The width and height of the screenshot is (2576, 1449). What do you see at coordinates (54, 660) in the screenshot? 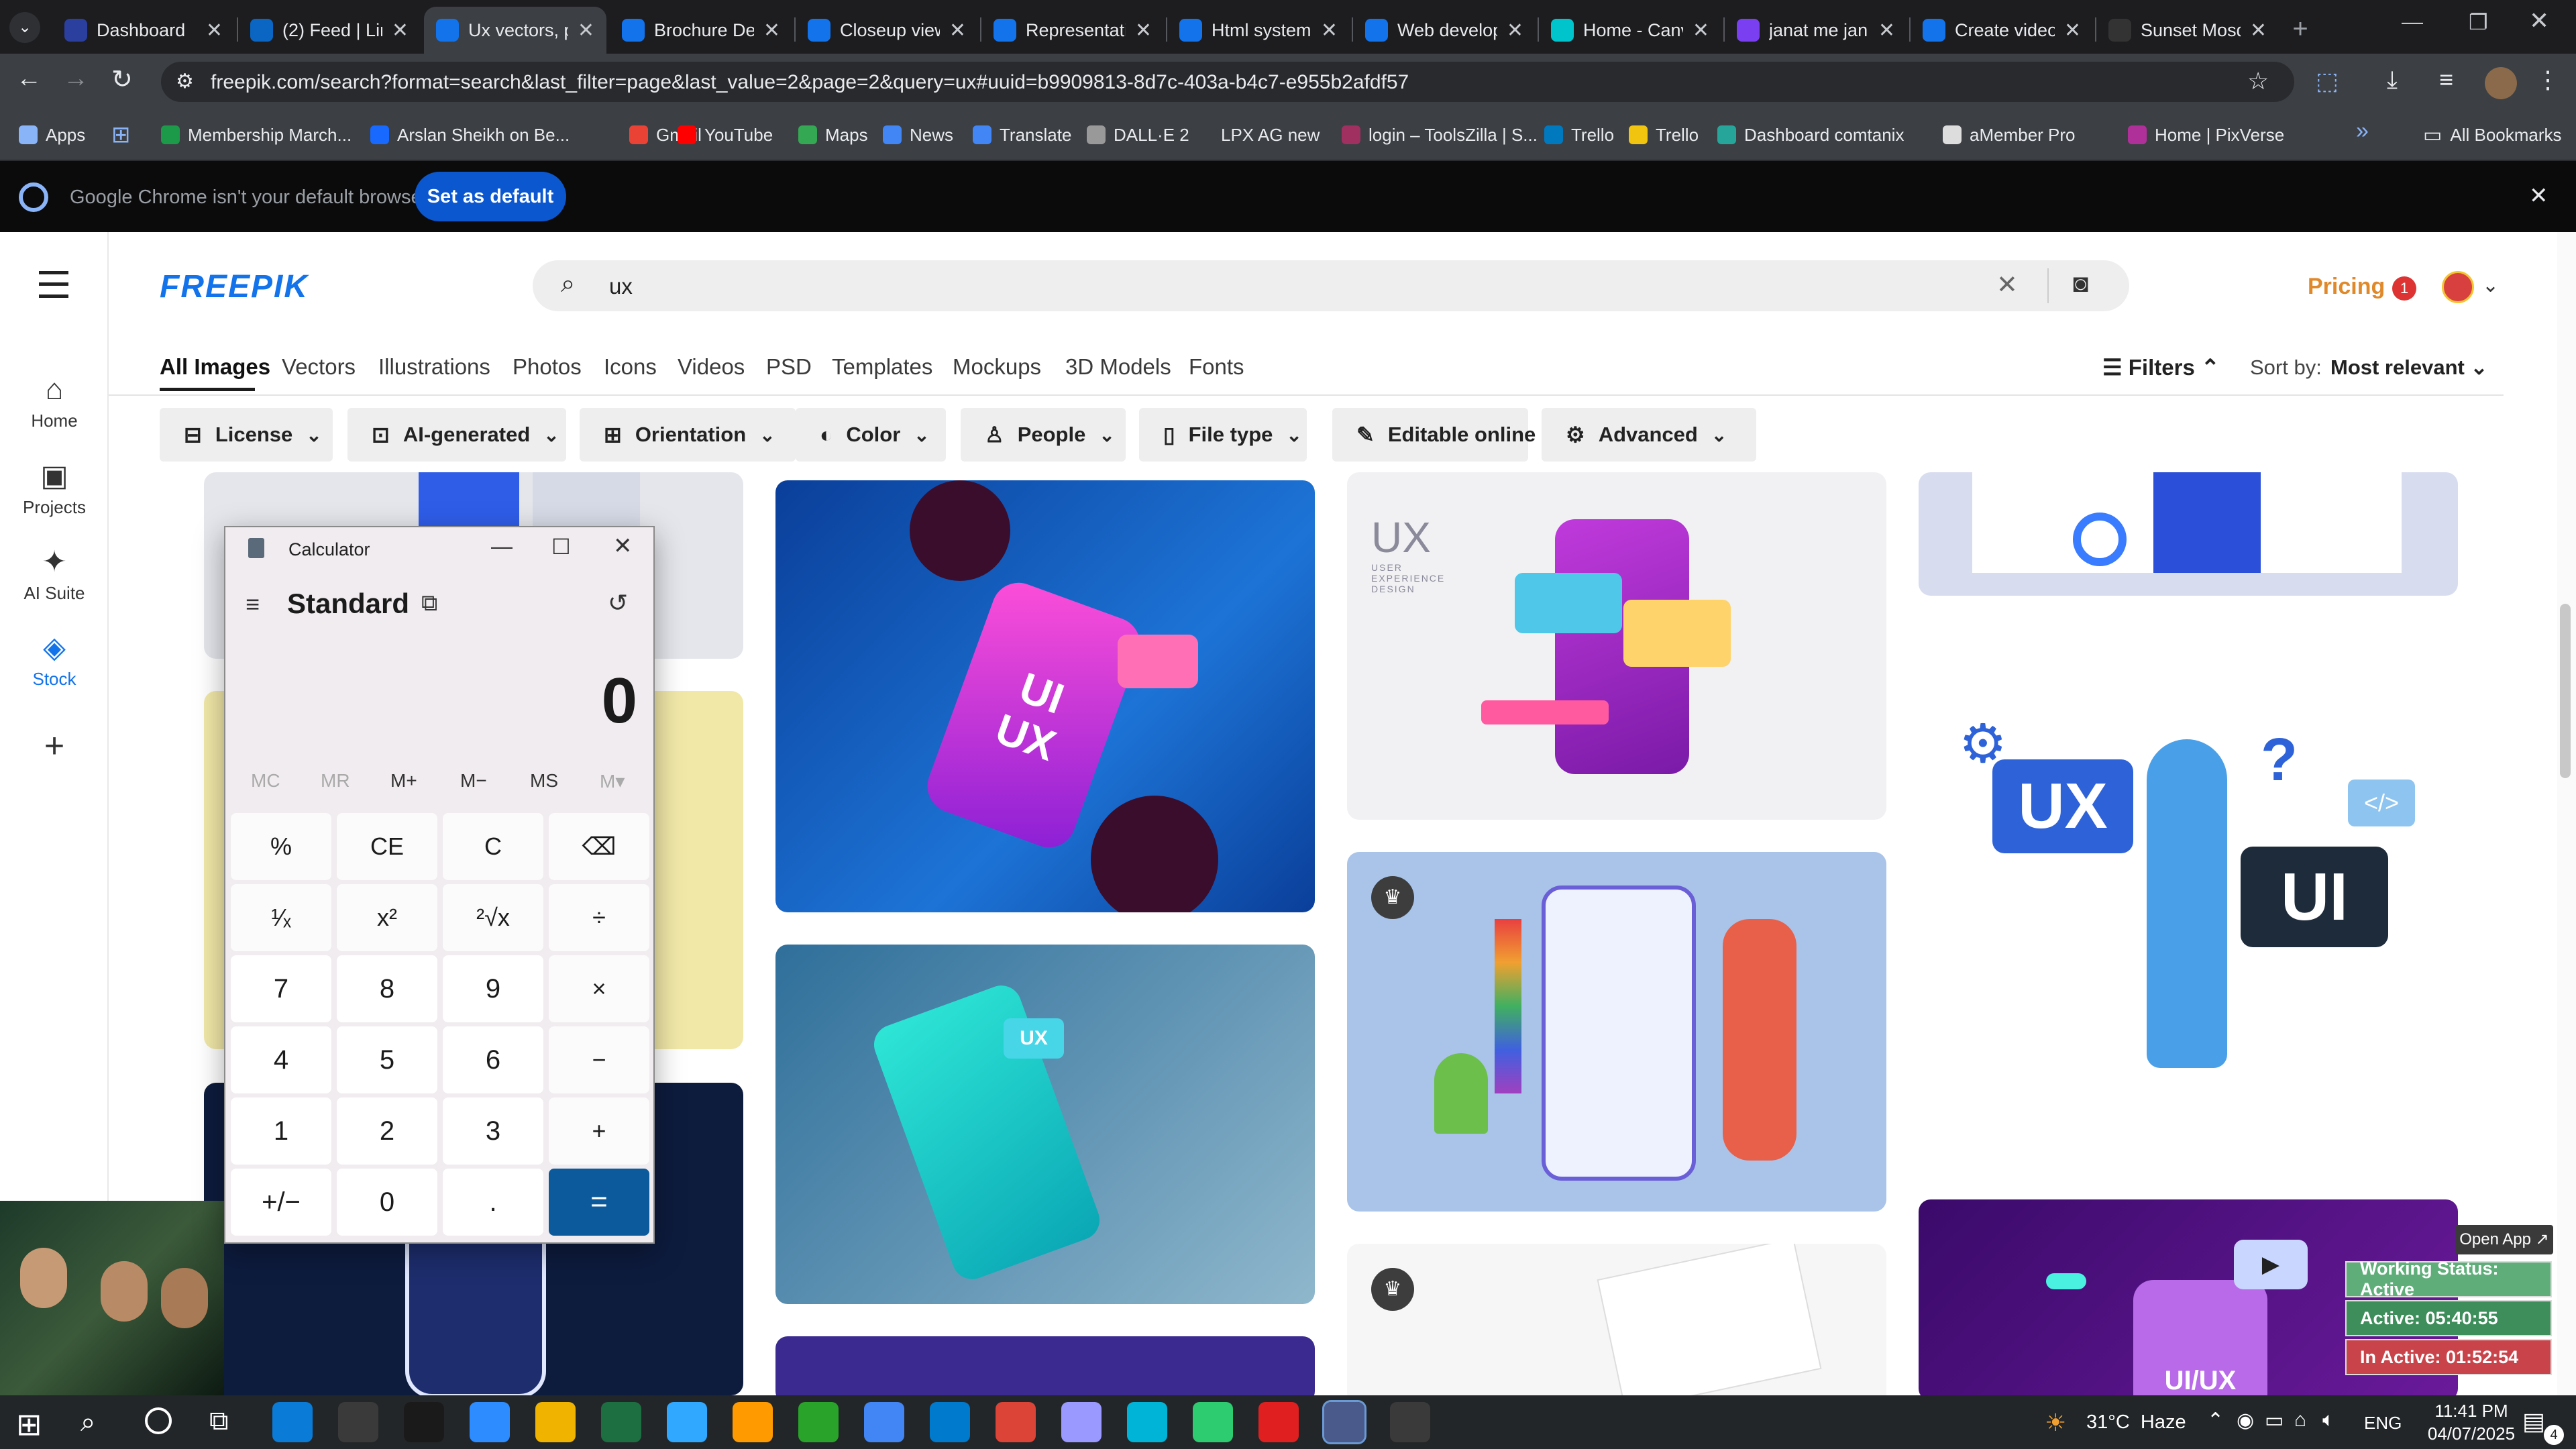
I see `sidebar-item-stock: ◈ Stock` at bounding box center [54, 660].